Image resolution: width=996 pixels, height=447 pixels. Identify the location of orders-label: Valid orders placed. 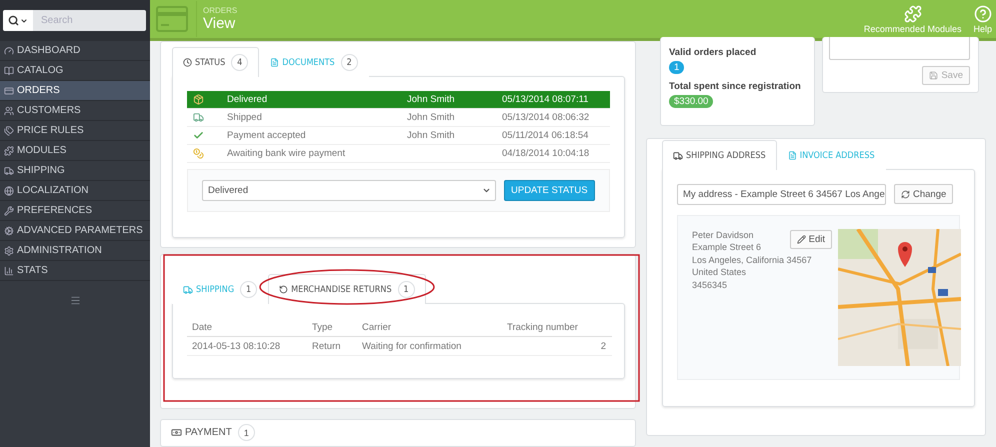
(713, 52).